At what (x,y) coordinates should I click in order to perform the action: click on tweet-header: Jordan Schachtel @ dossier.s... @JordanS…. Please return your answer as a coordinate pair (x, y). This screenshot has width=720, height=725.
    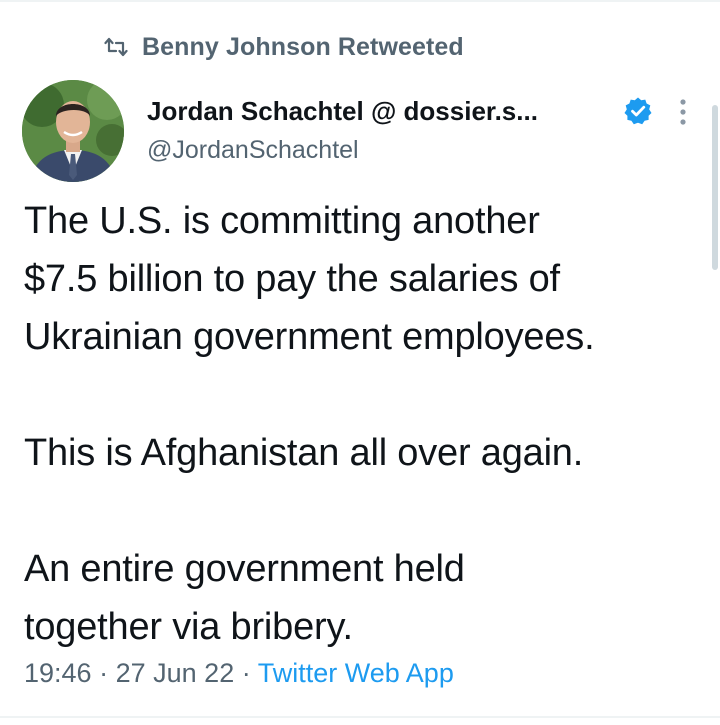
    Looking at the image, I should click on (417, 128).